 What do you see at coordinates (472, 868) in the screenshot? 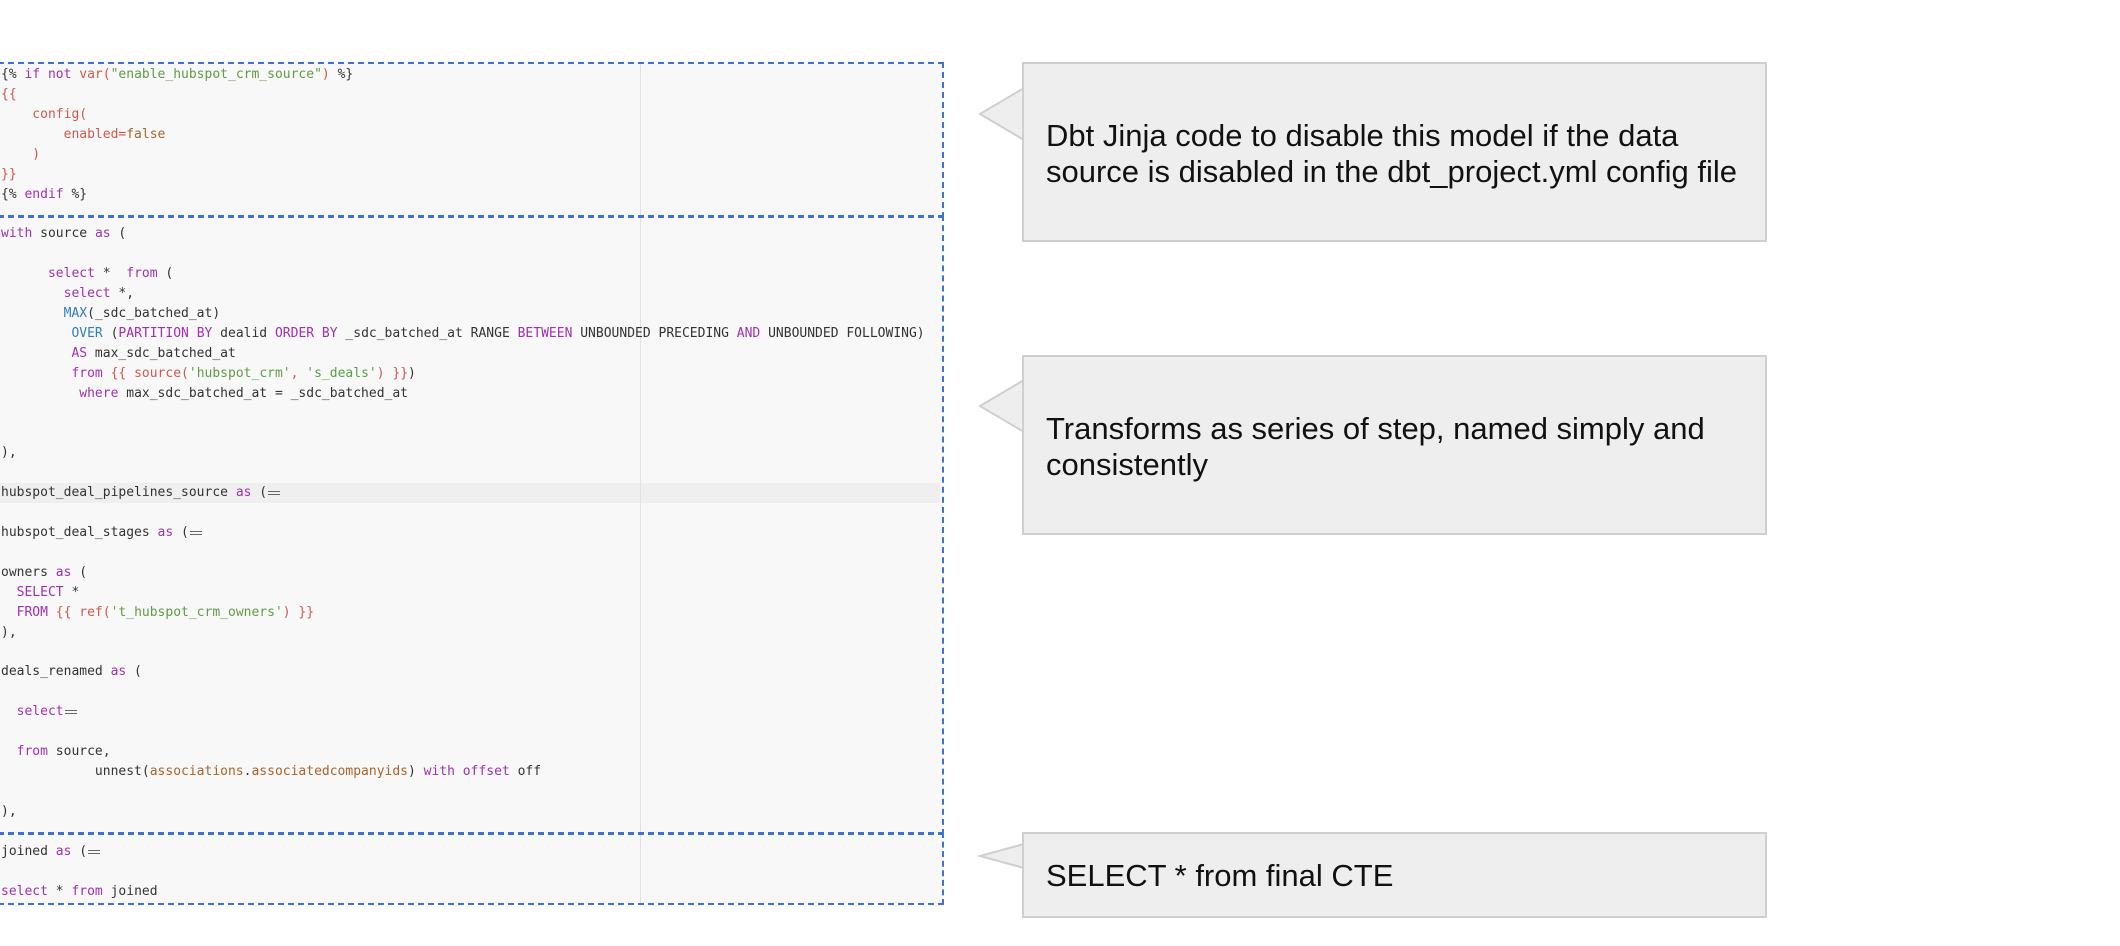
I see `final-region-box` at bounding box center [472, 868].